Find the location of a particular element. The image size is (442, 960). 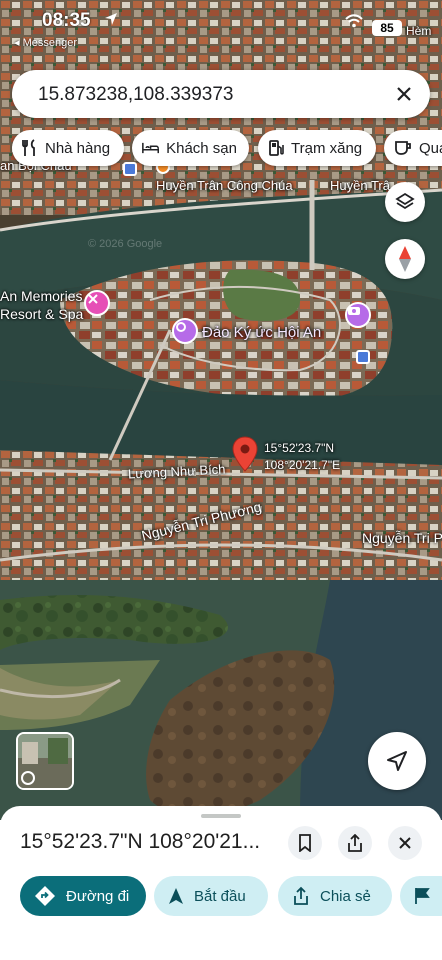

camera-icon is located at coordinates (354, 311).